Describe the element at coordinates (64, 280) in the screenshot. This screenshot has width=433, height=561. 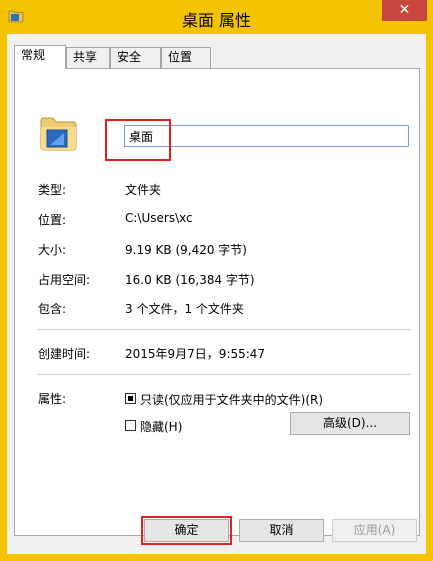
I see `size-on-disk-label: 占用空间:` at that location.